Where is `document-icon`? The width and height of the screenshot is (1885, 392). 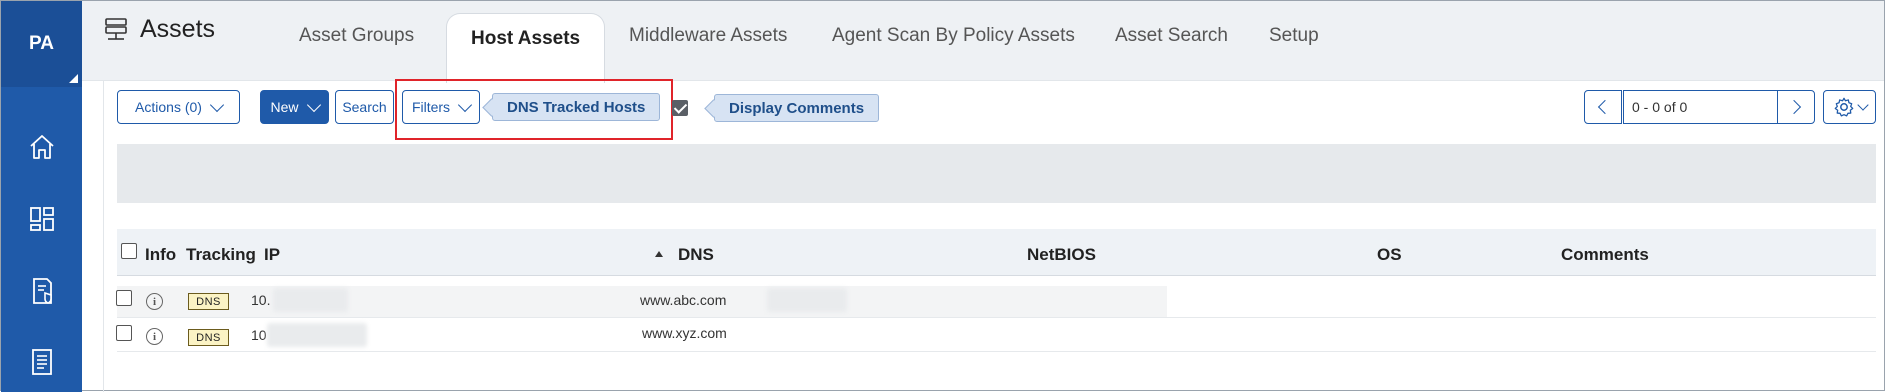
document-icon is located at coordinates (42, 362).